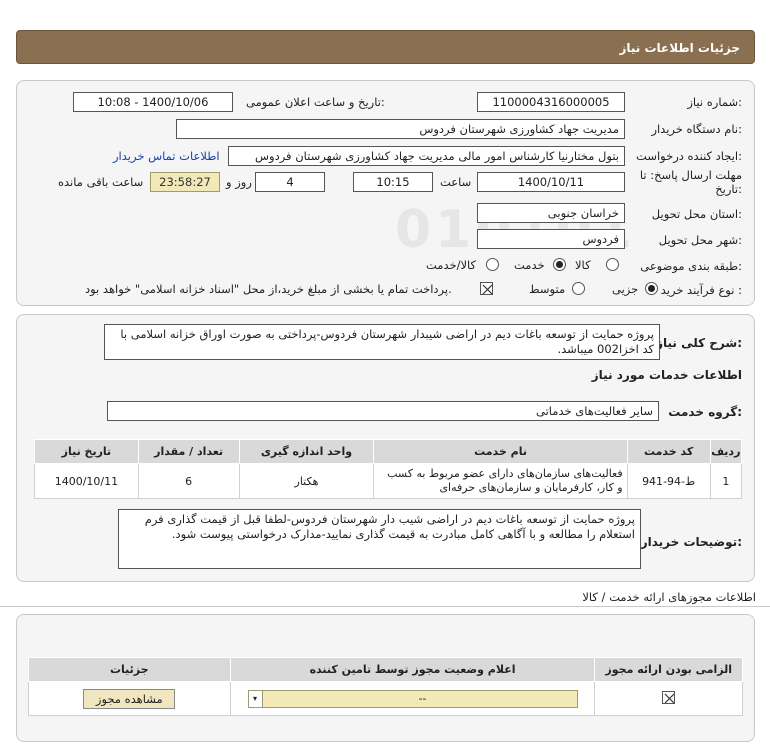  I want to click on need-number-label: شماره نیاز:, so click(714, 102).